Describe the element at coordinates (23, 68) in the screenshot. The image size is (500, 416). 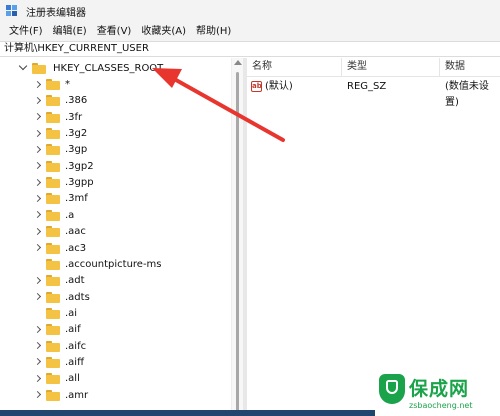
I see `collapse-chevron-icon` at that location.